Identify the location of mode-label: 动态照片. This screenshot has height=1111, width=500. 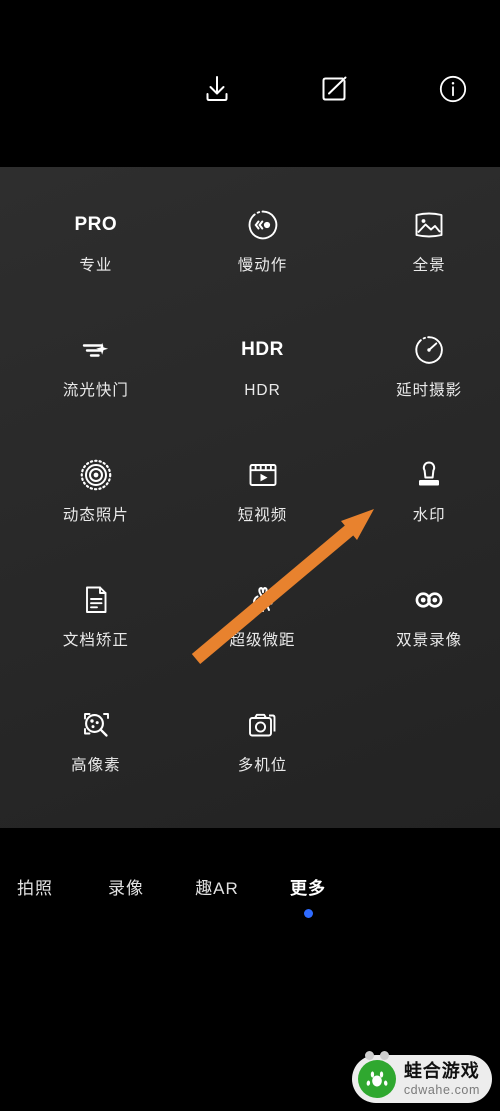
(95, 515).